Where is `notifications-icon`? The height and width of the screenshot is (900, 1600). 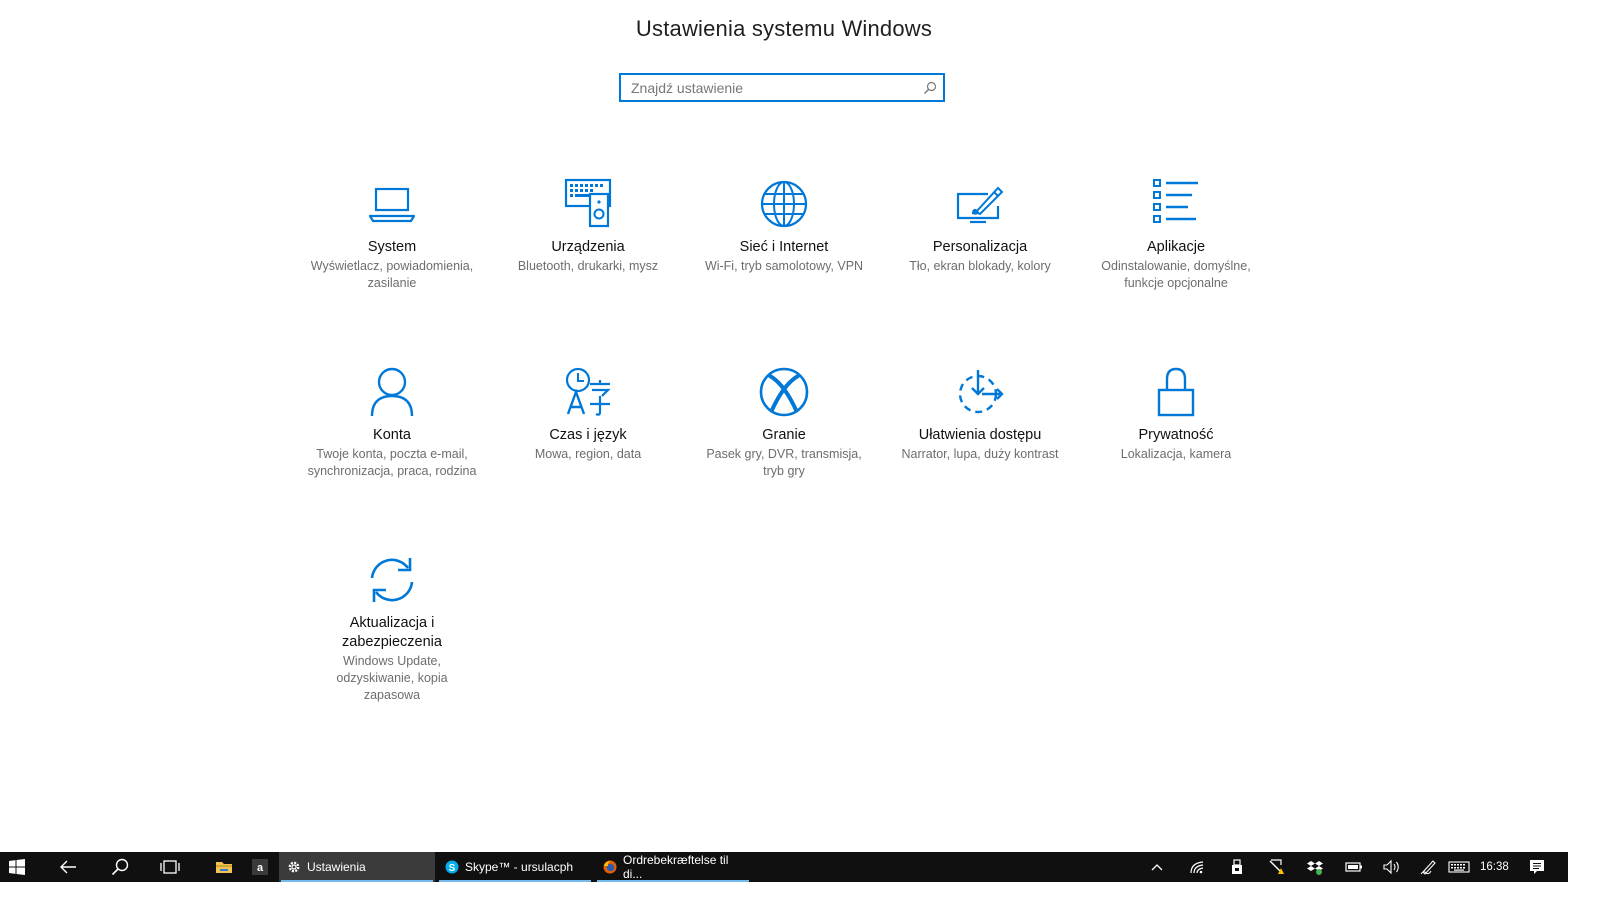
notifications-icon is located at coordinates (1537, 867).